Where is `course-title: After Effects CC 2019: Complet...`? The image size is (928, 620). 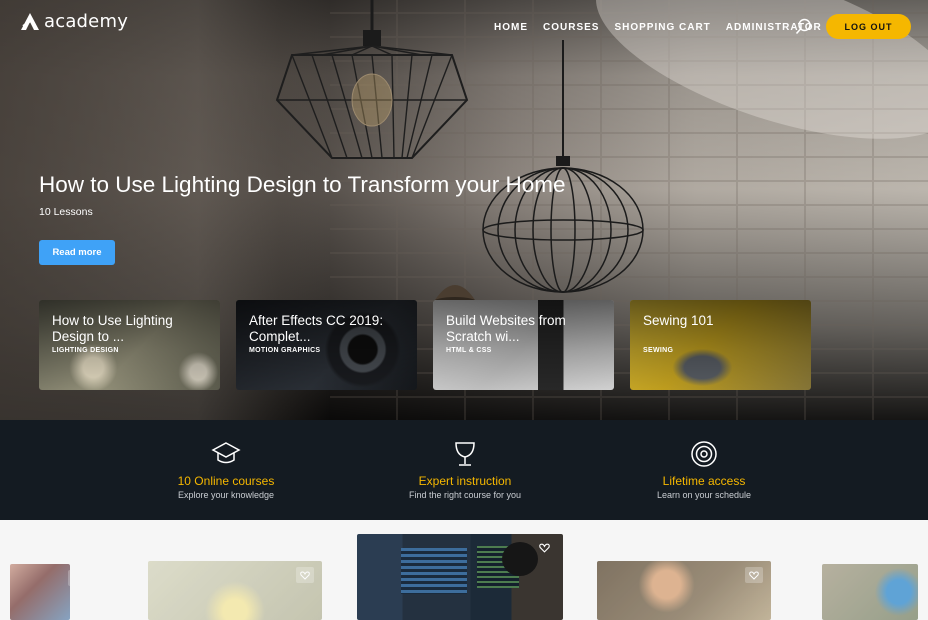
course-title: After Effects CC 2019: Complet... is located at coordinates (316, 328).